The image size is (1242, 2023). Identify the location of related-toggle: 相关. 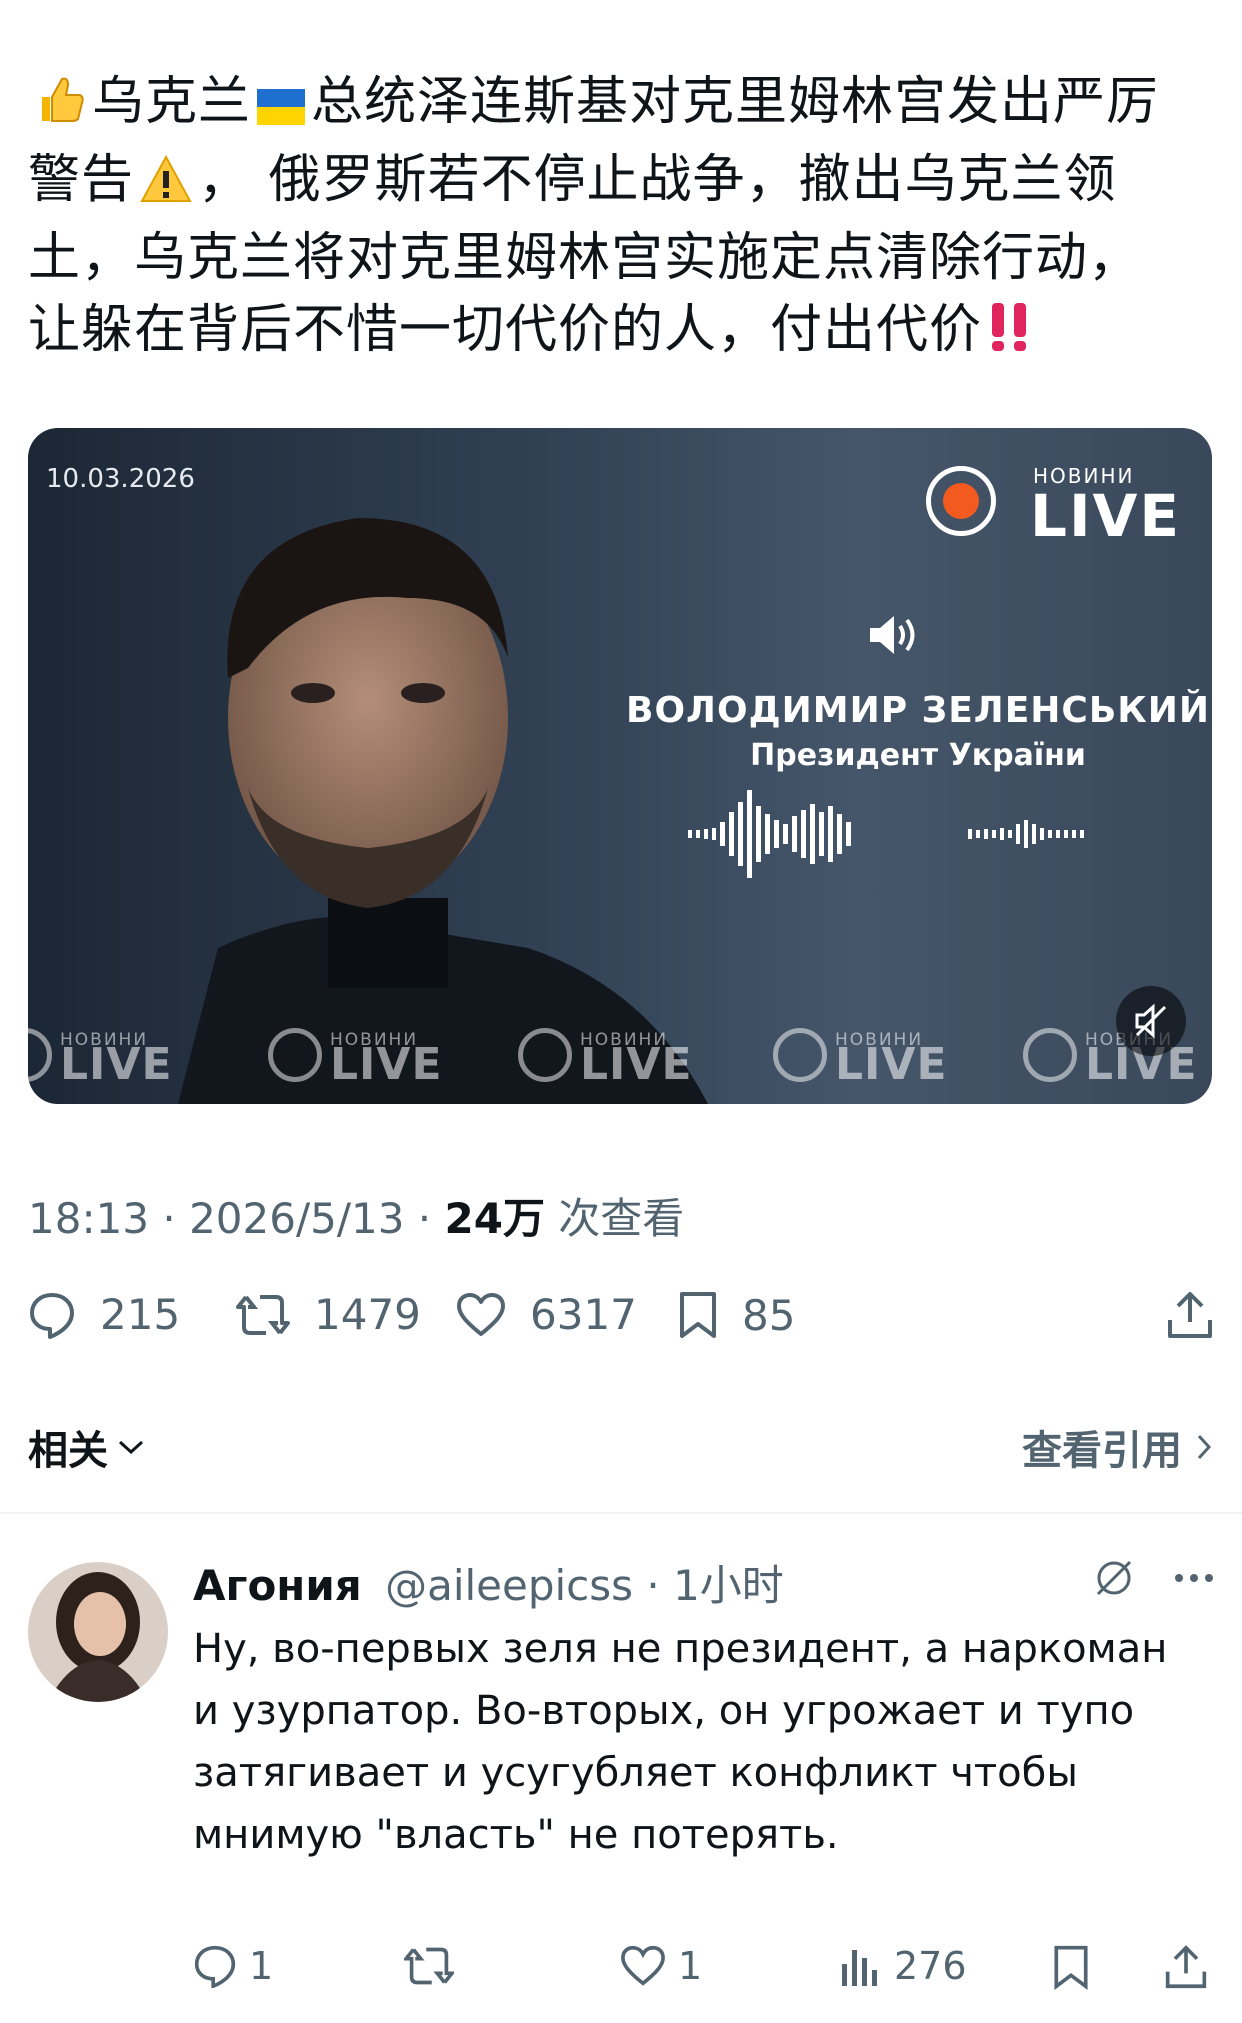
(87, 1447).